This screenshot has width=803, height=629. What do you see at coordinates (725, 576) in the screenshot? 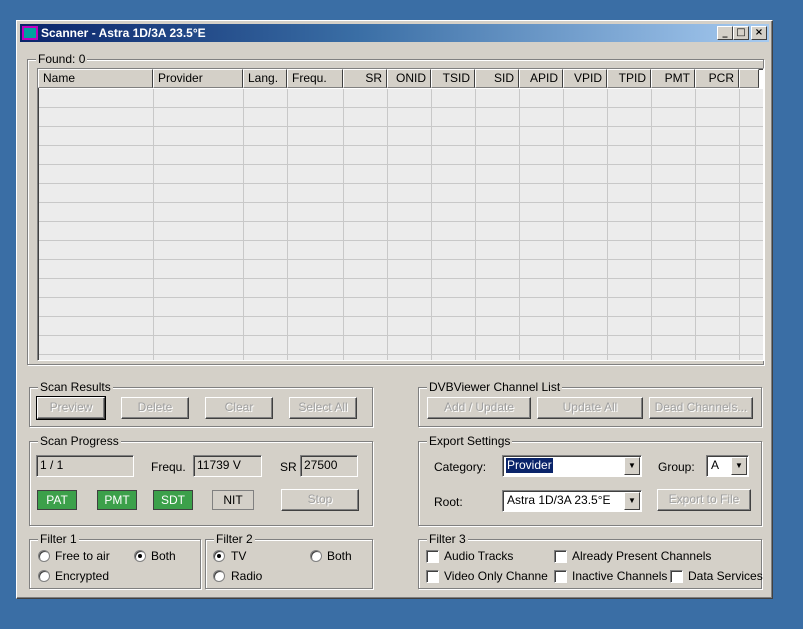
I see `data-services-label: Data Services` at bounding box center [725, 576].